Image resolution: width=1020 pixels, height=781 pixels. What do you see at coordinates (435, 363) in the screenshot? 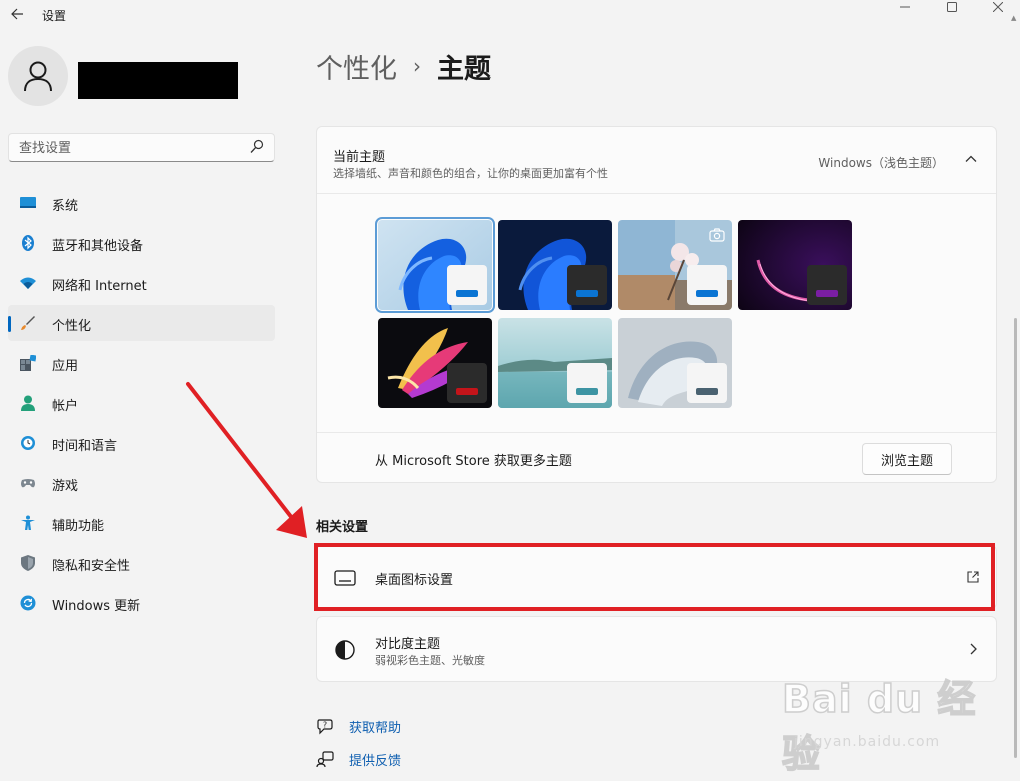
I see `theme-thumb-captured-motion` at bounding box center [435, 363].